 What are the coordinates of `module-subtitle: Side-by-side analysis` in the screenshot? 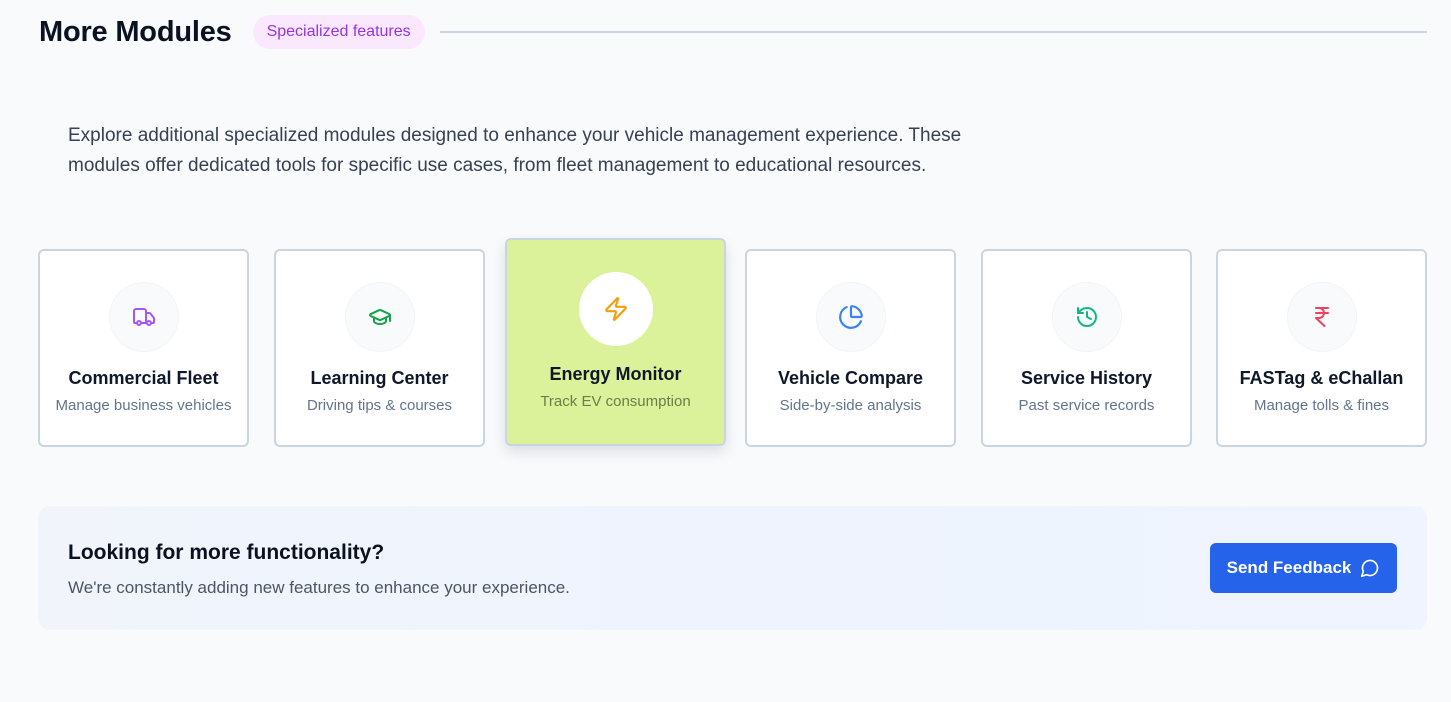 It's located at (850, 405).